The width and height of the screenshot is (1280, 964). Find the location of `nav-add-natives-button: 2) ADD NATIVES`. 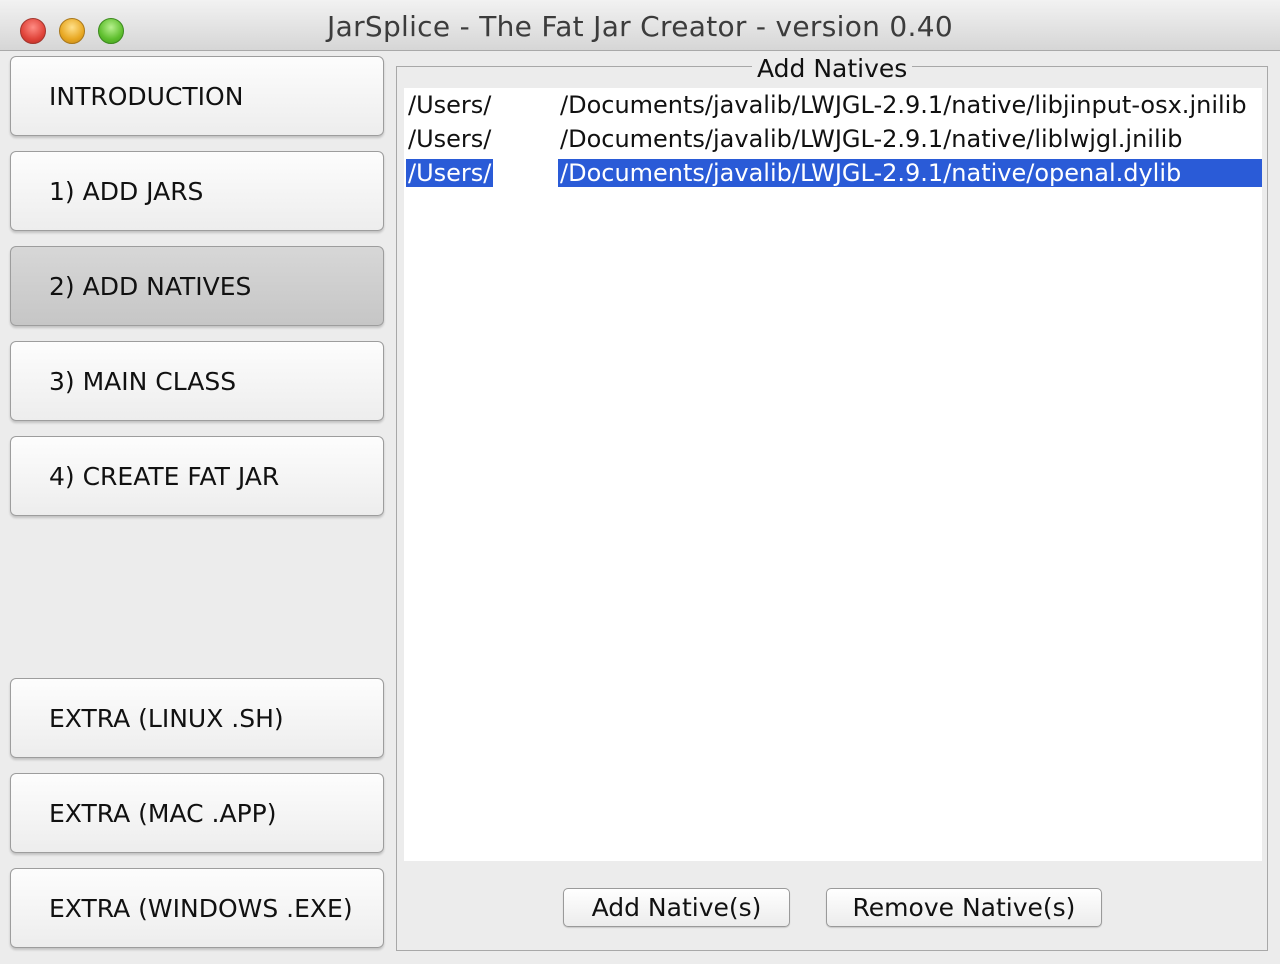

nav-add-natives-button: 2) ADD NATIVES is located at coordinates (197, 286).